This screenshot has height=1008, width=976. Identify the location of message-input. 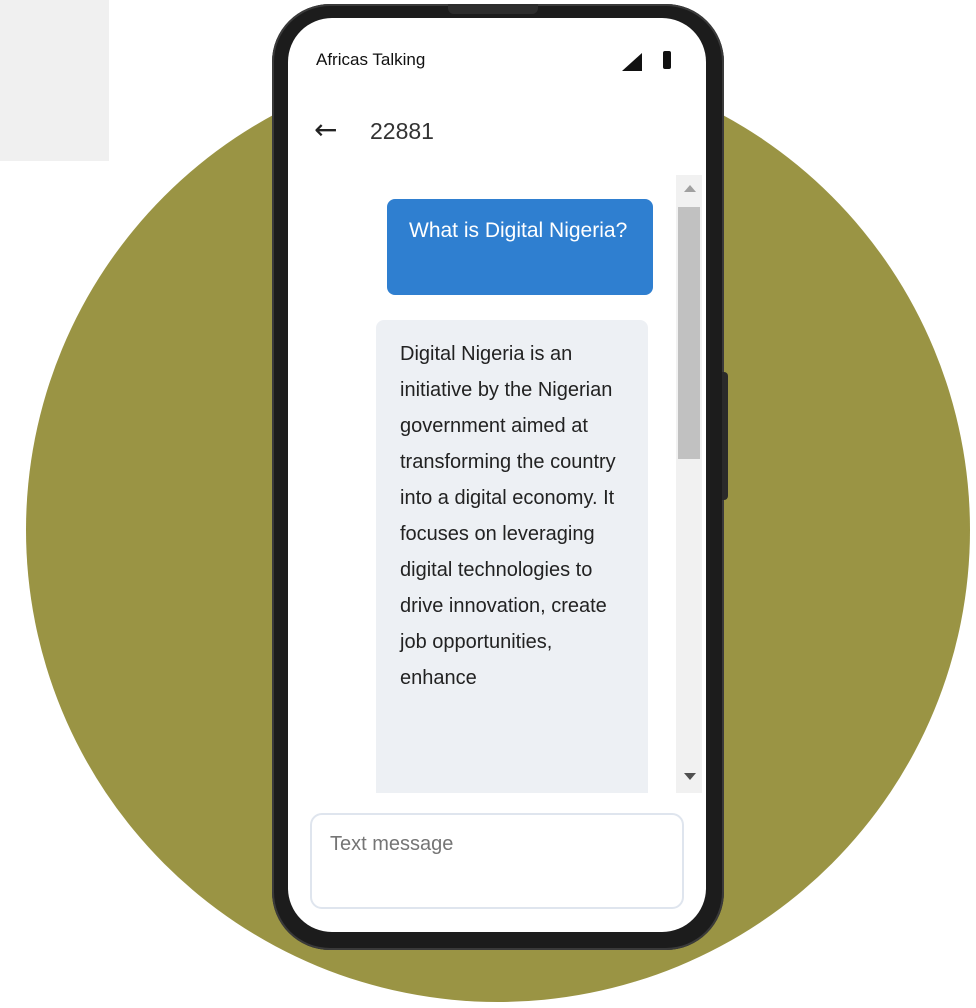
(497, 861).